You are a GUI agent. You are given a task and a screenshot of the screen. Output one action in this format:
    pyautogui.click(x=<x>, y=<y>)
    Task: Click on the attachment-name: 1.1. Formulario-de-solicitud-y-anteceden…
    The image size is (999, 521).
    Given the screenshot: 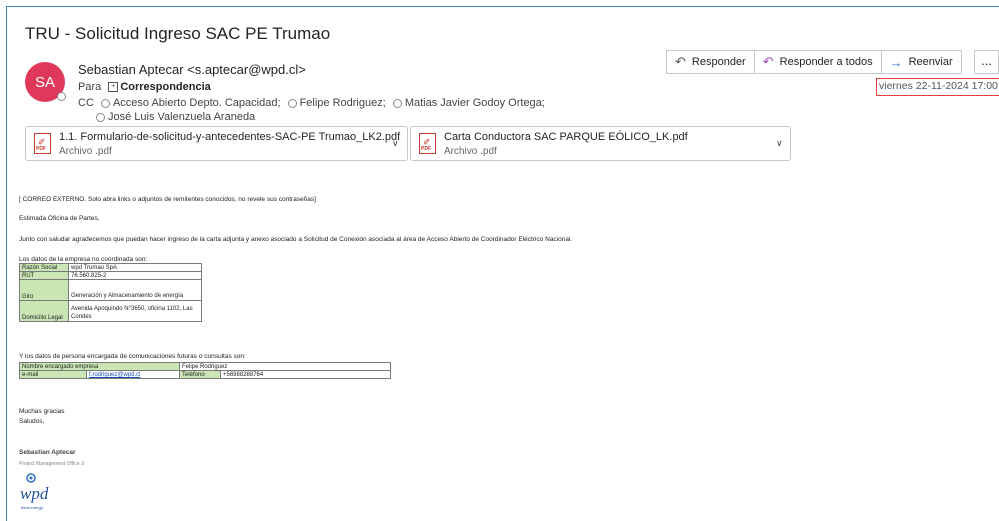 What is the action you would take?
    pyautogui.click(x=230, y=137)
    